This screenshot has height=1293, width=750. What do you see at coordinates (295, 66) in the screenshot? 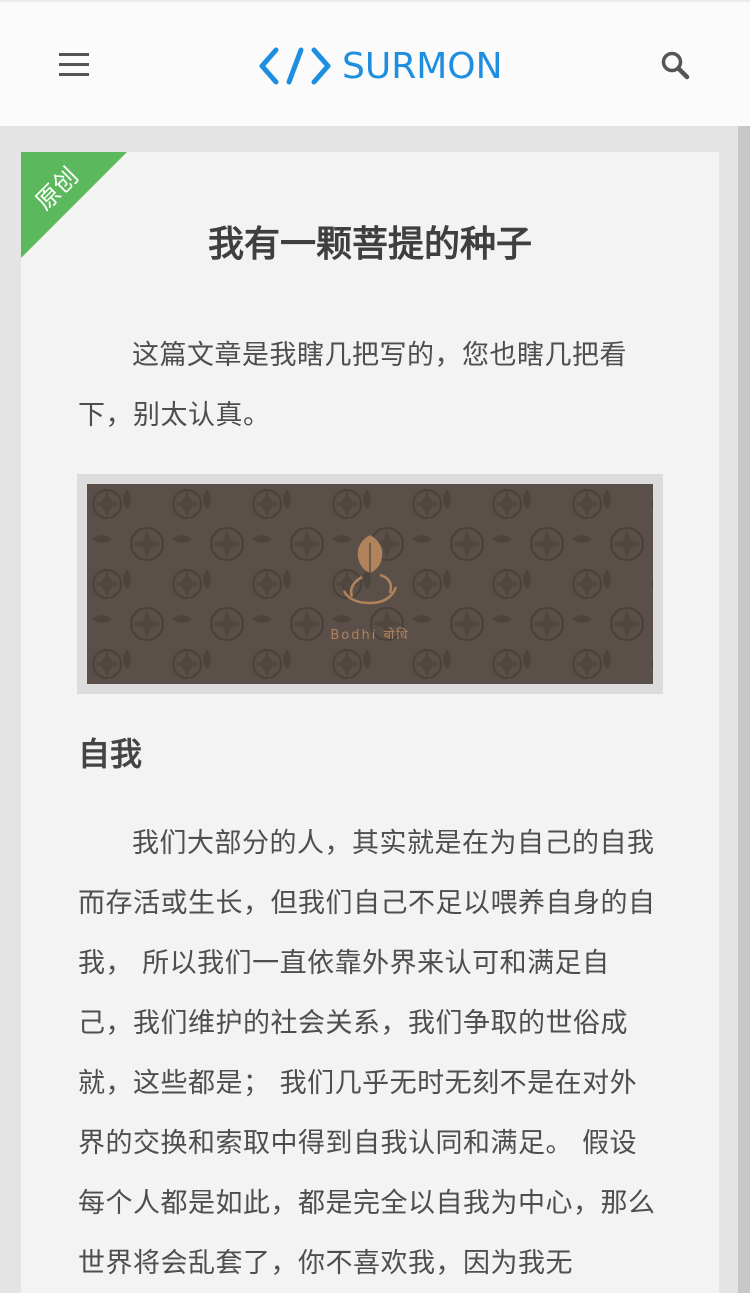
I see `code-brackets-icon` at bounding box center [295, 66].